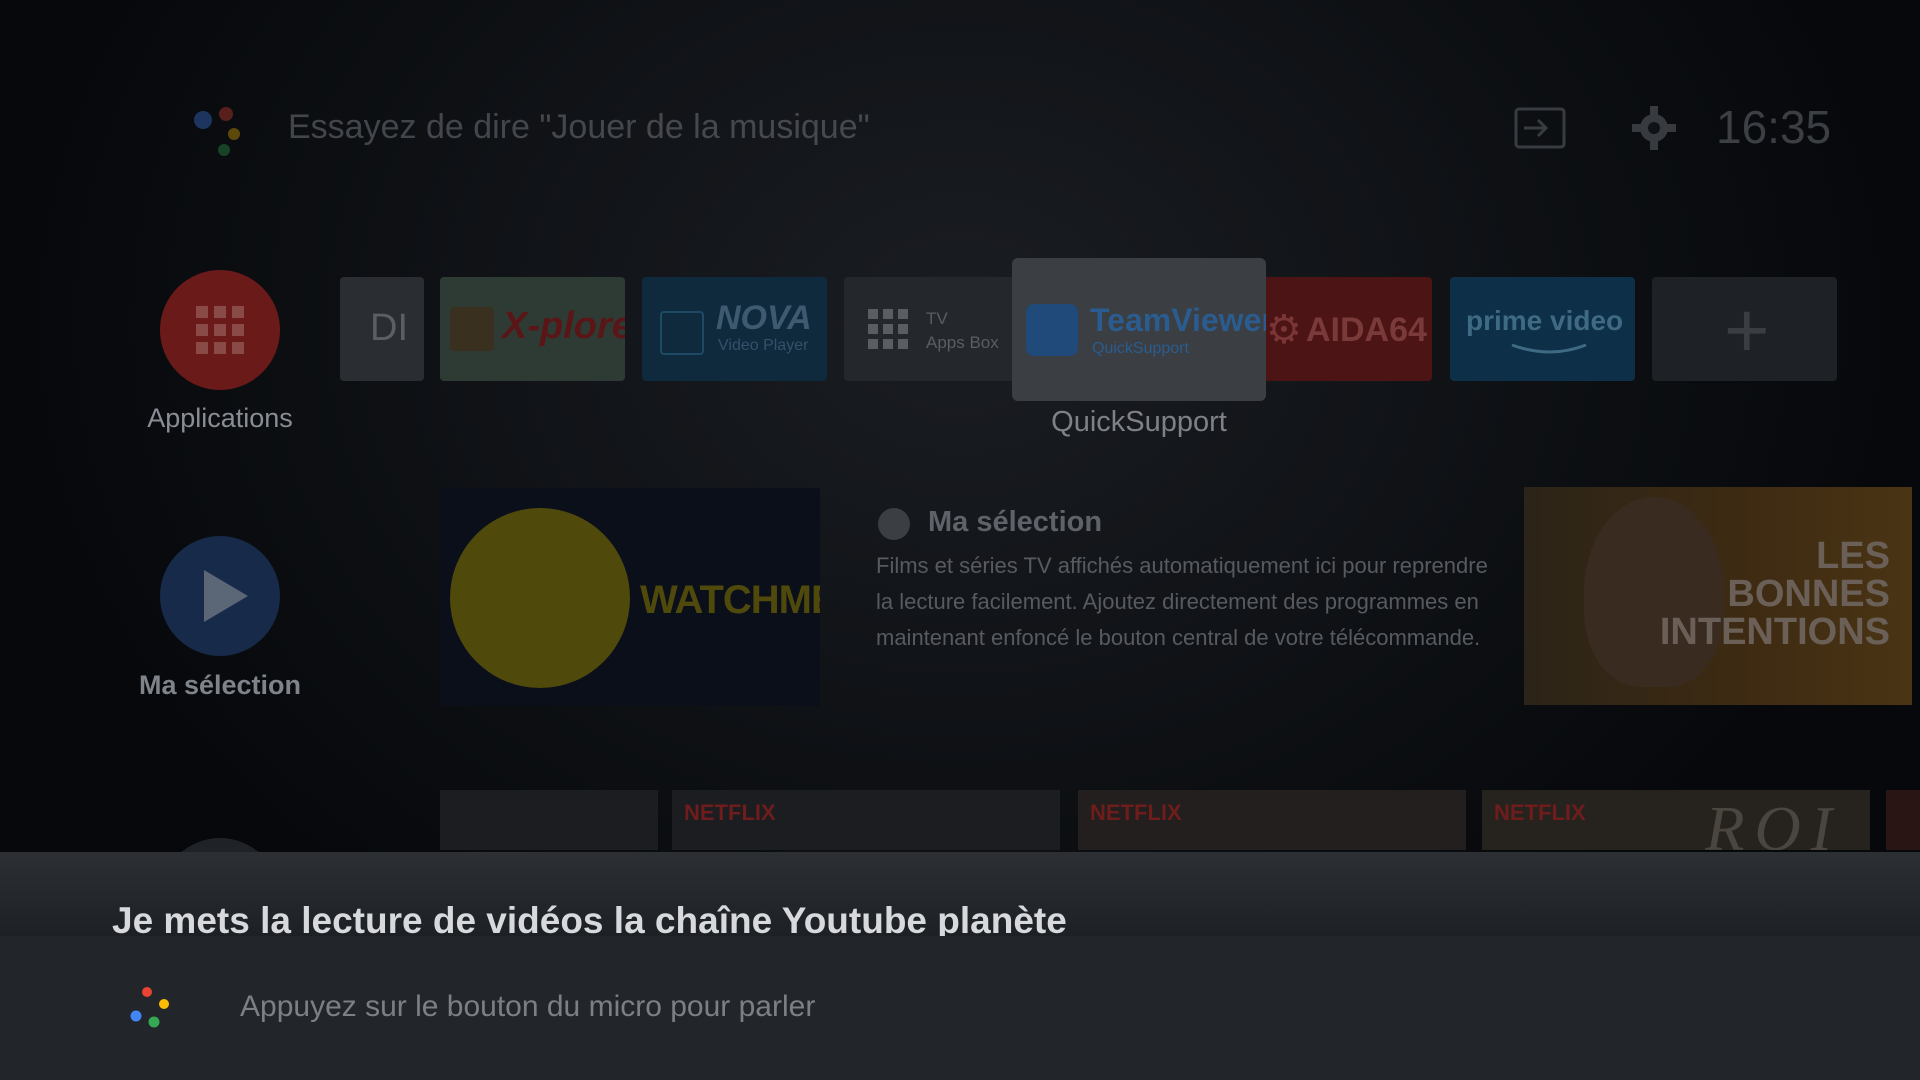  Describe the element at coordinates (472, 329) in the screenshot. I see `xplore-icon` at that location.